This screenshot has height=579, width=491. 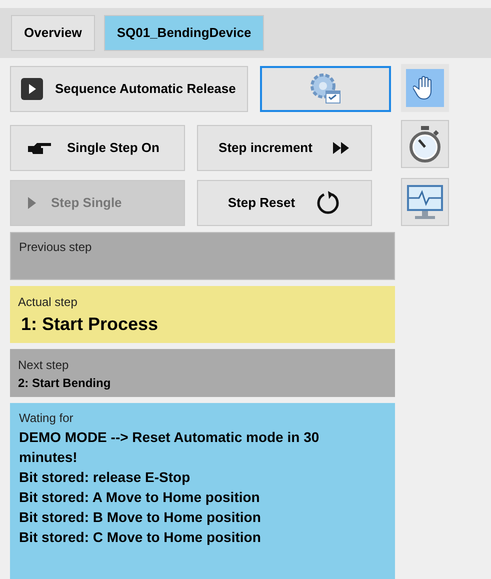 I want to click on monitor-button, so click(x=425, y=202).